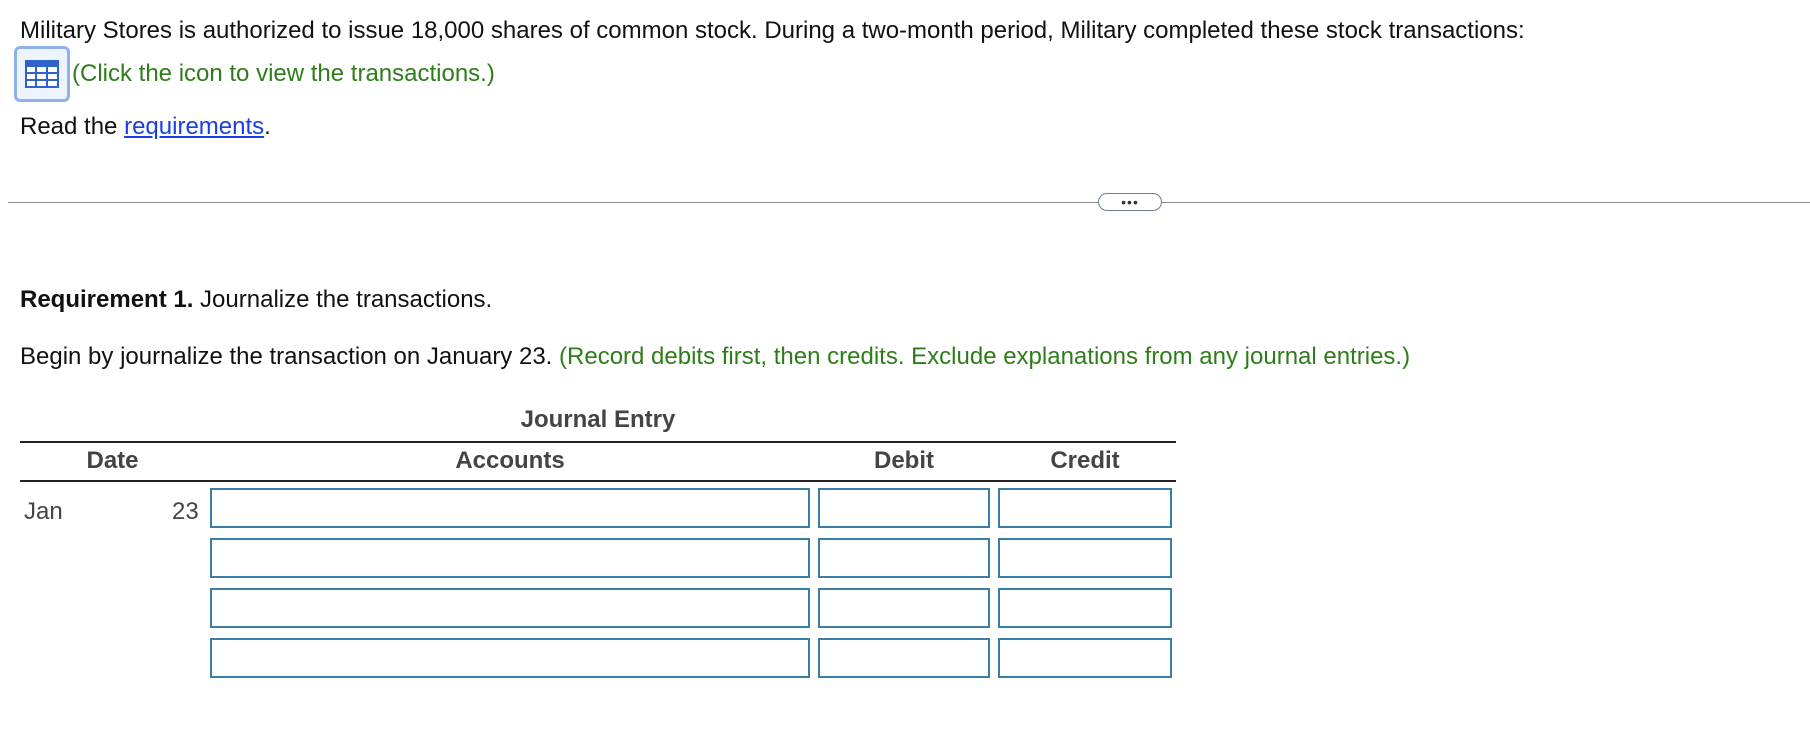 The height and width of the screenshot is (734, 1810). What do you see at coordinates (72, 126) in the screenshot?
I see `read-prefix: Read the` at bounding box center [72, 126].